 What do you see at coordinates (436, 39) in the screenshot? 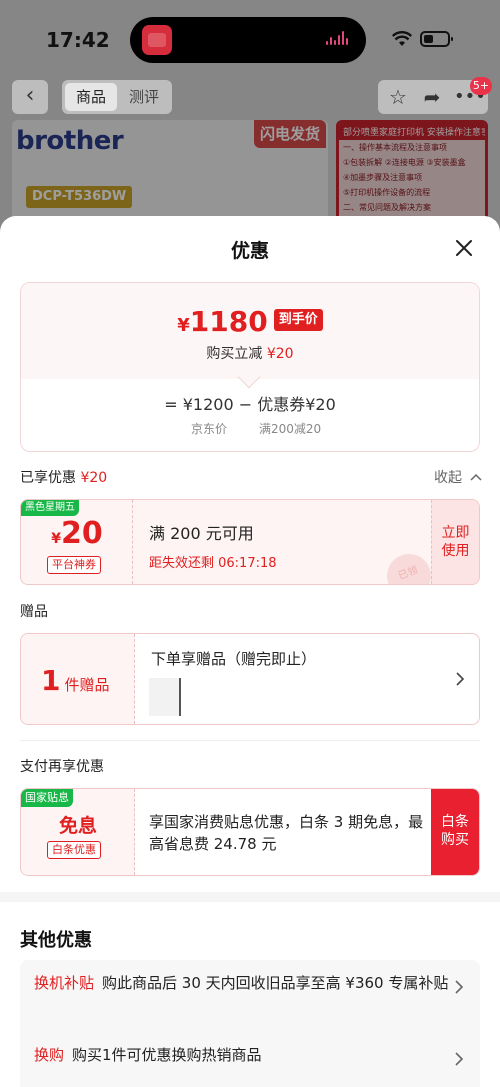
I see `battery-icon` at bounding box center [436, 39].